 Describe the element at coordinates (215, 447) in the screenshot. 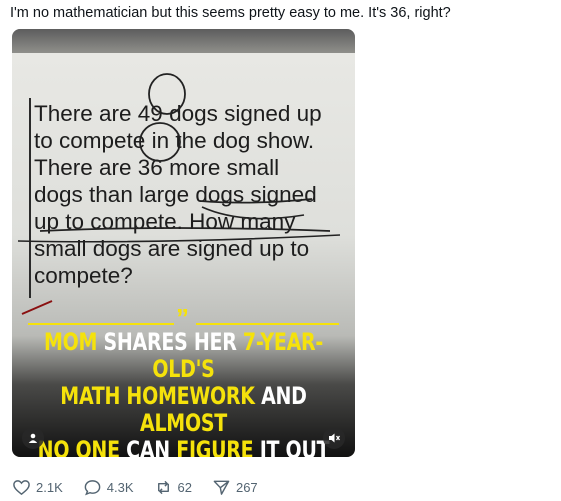

I see `headline-word: FIGURE` at that location.